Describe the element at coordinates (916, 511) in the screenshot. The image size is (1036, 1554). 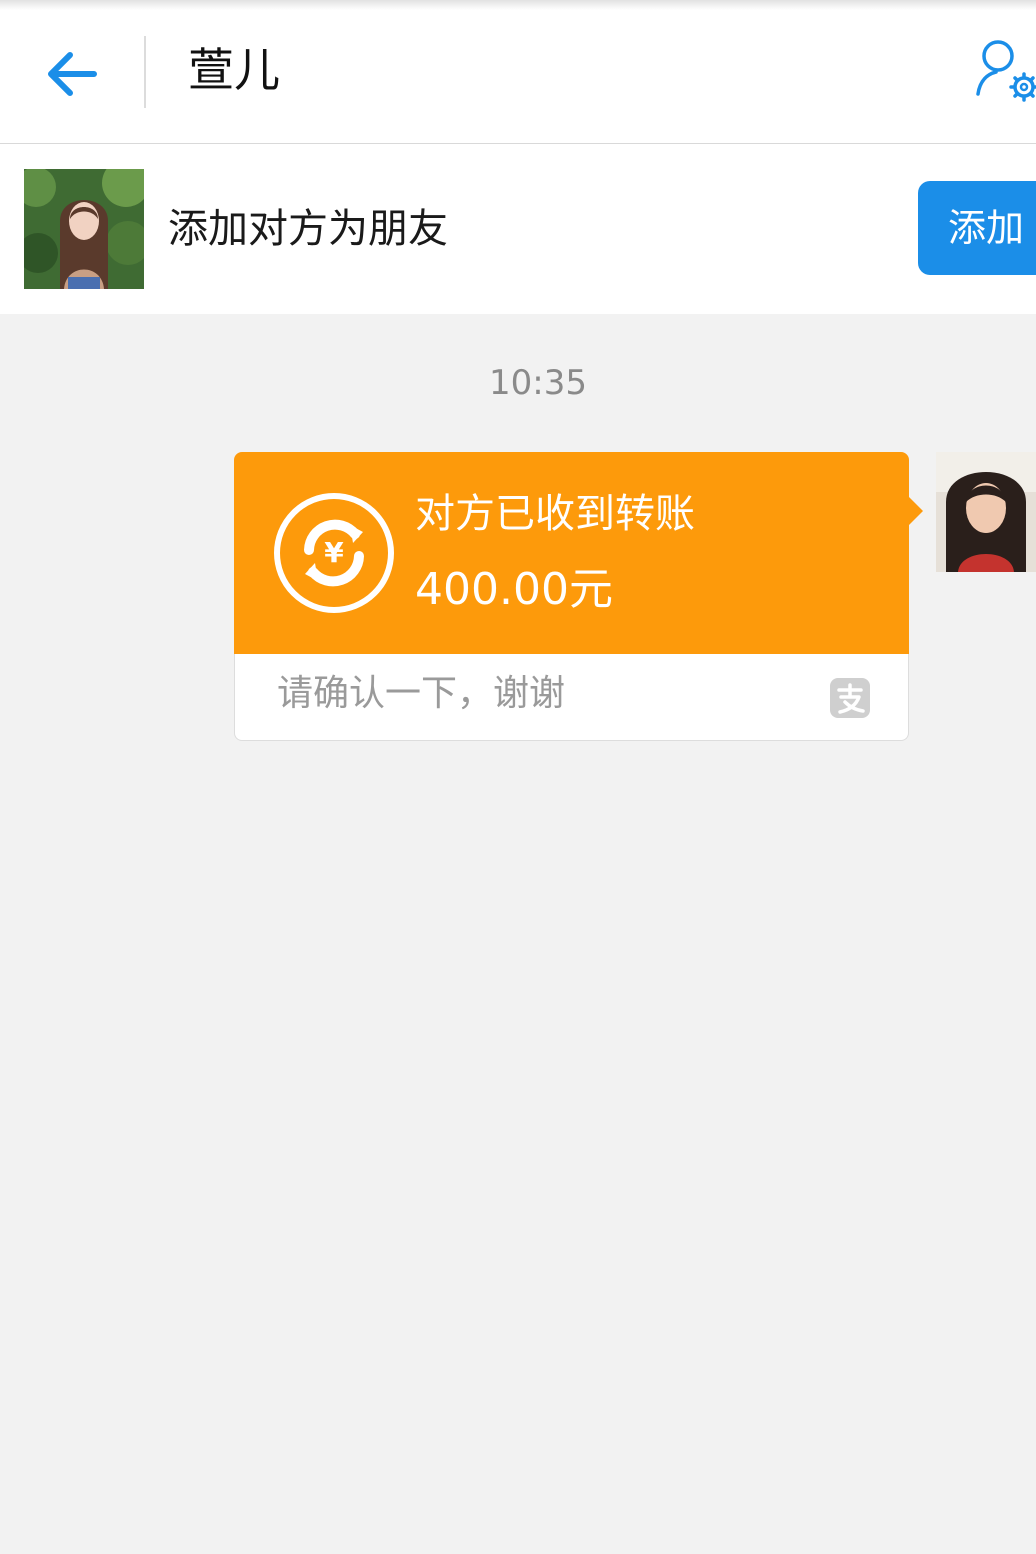
I see `bubble-tail` at that location.